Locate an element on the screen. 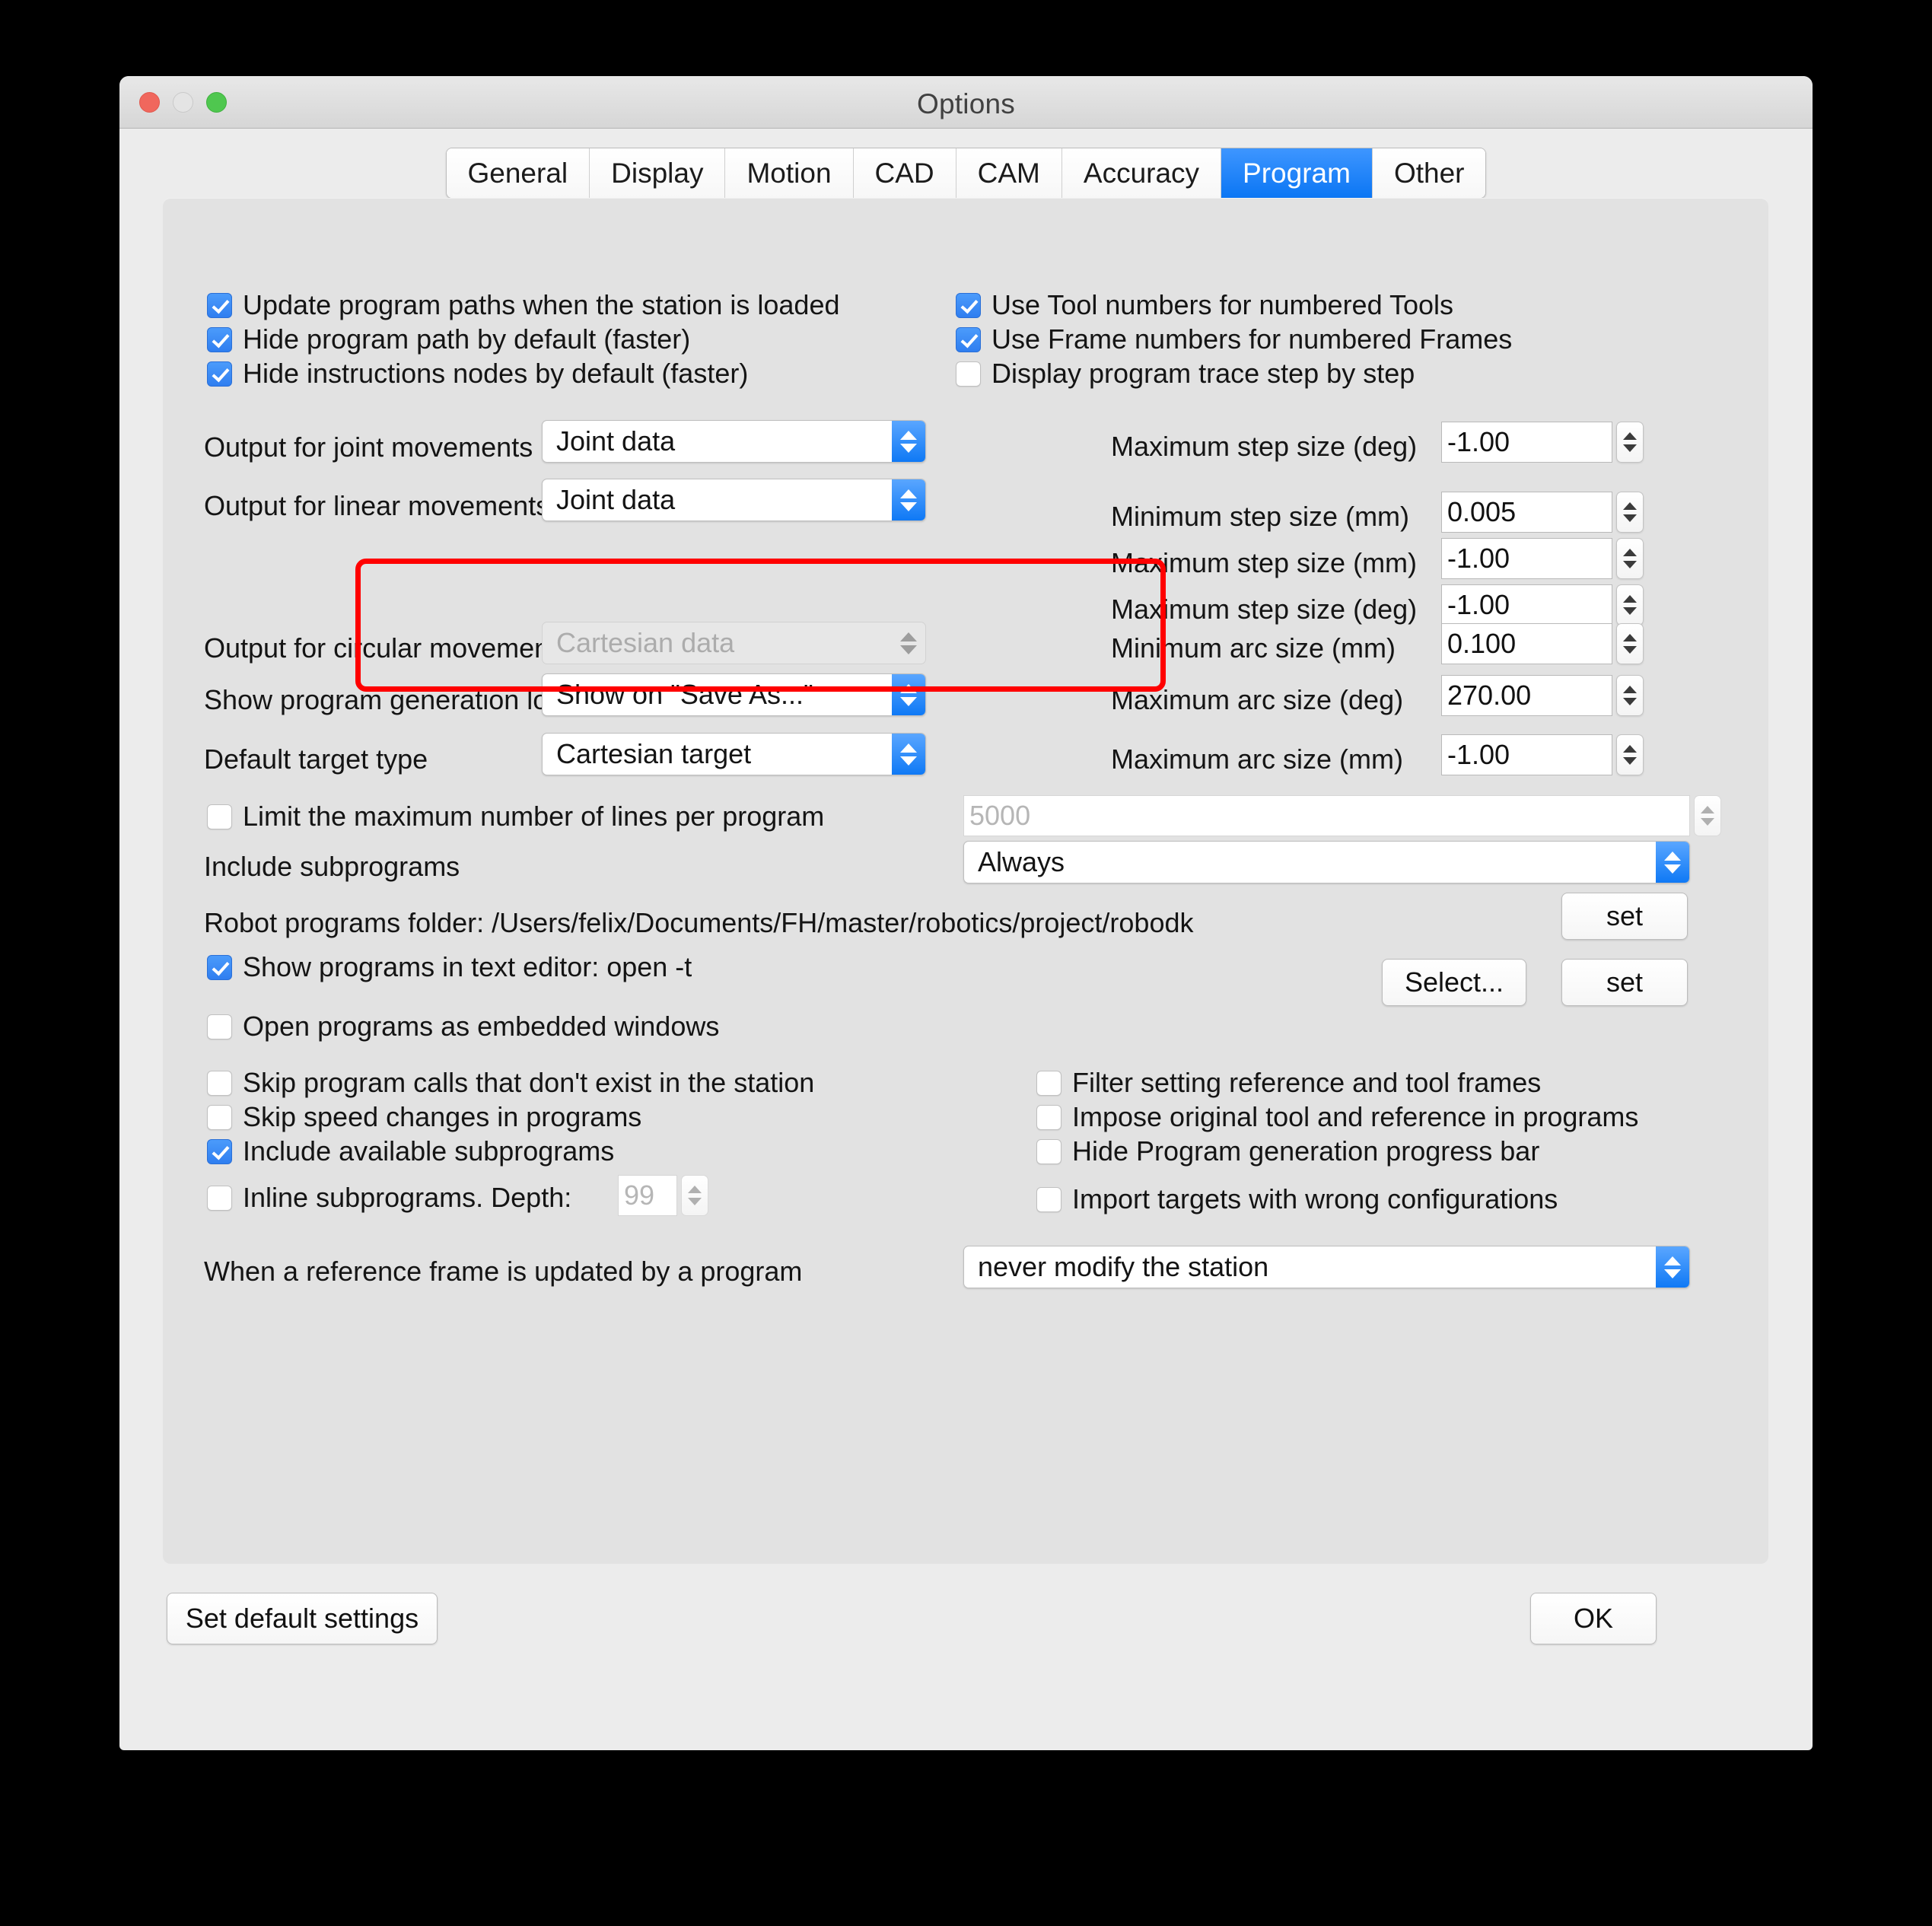  label-output-linear-movements: Output for linear movements is located at coordinates (377, 505).